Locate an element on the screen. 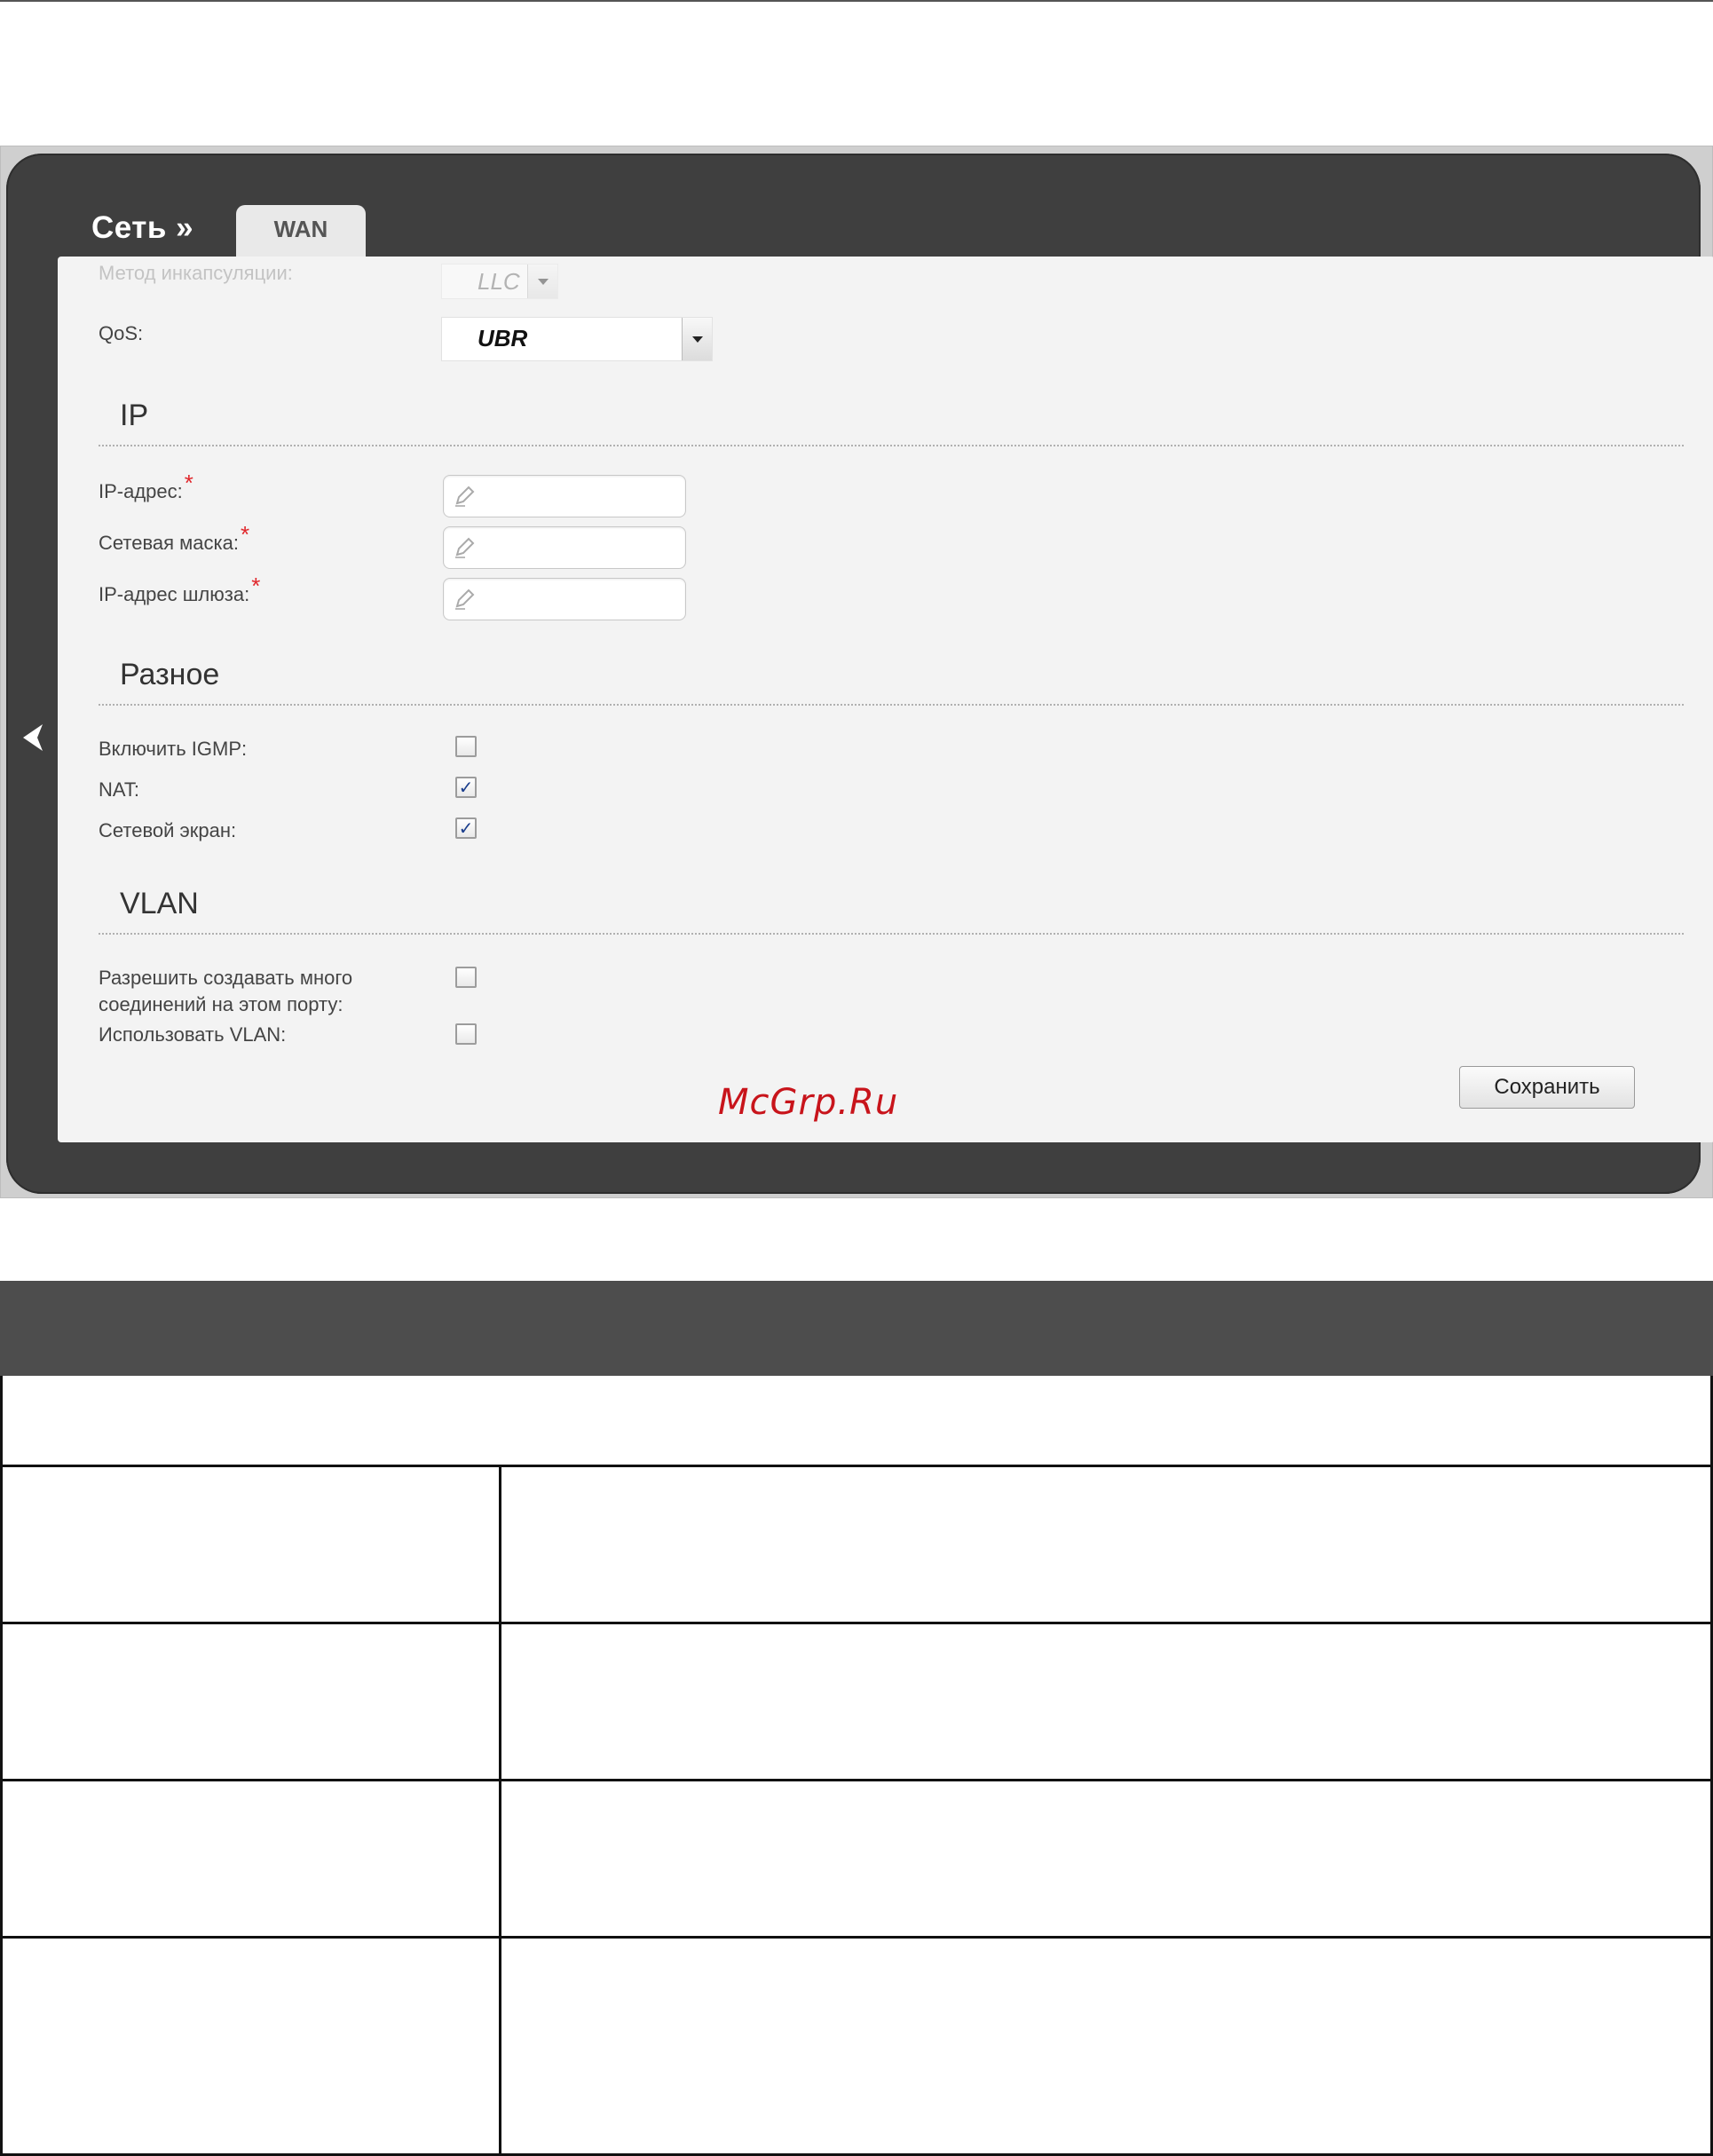 This screenshot has height=2156, width=1713. igmp-checkbox is located at coordinates (466, 747).